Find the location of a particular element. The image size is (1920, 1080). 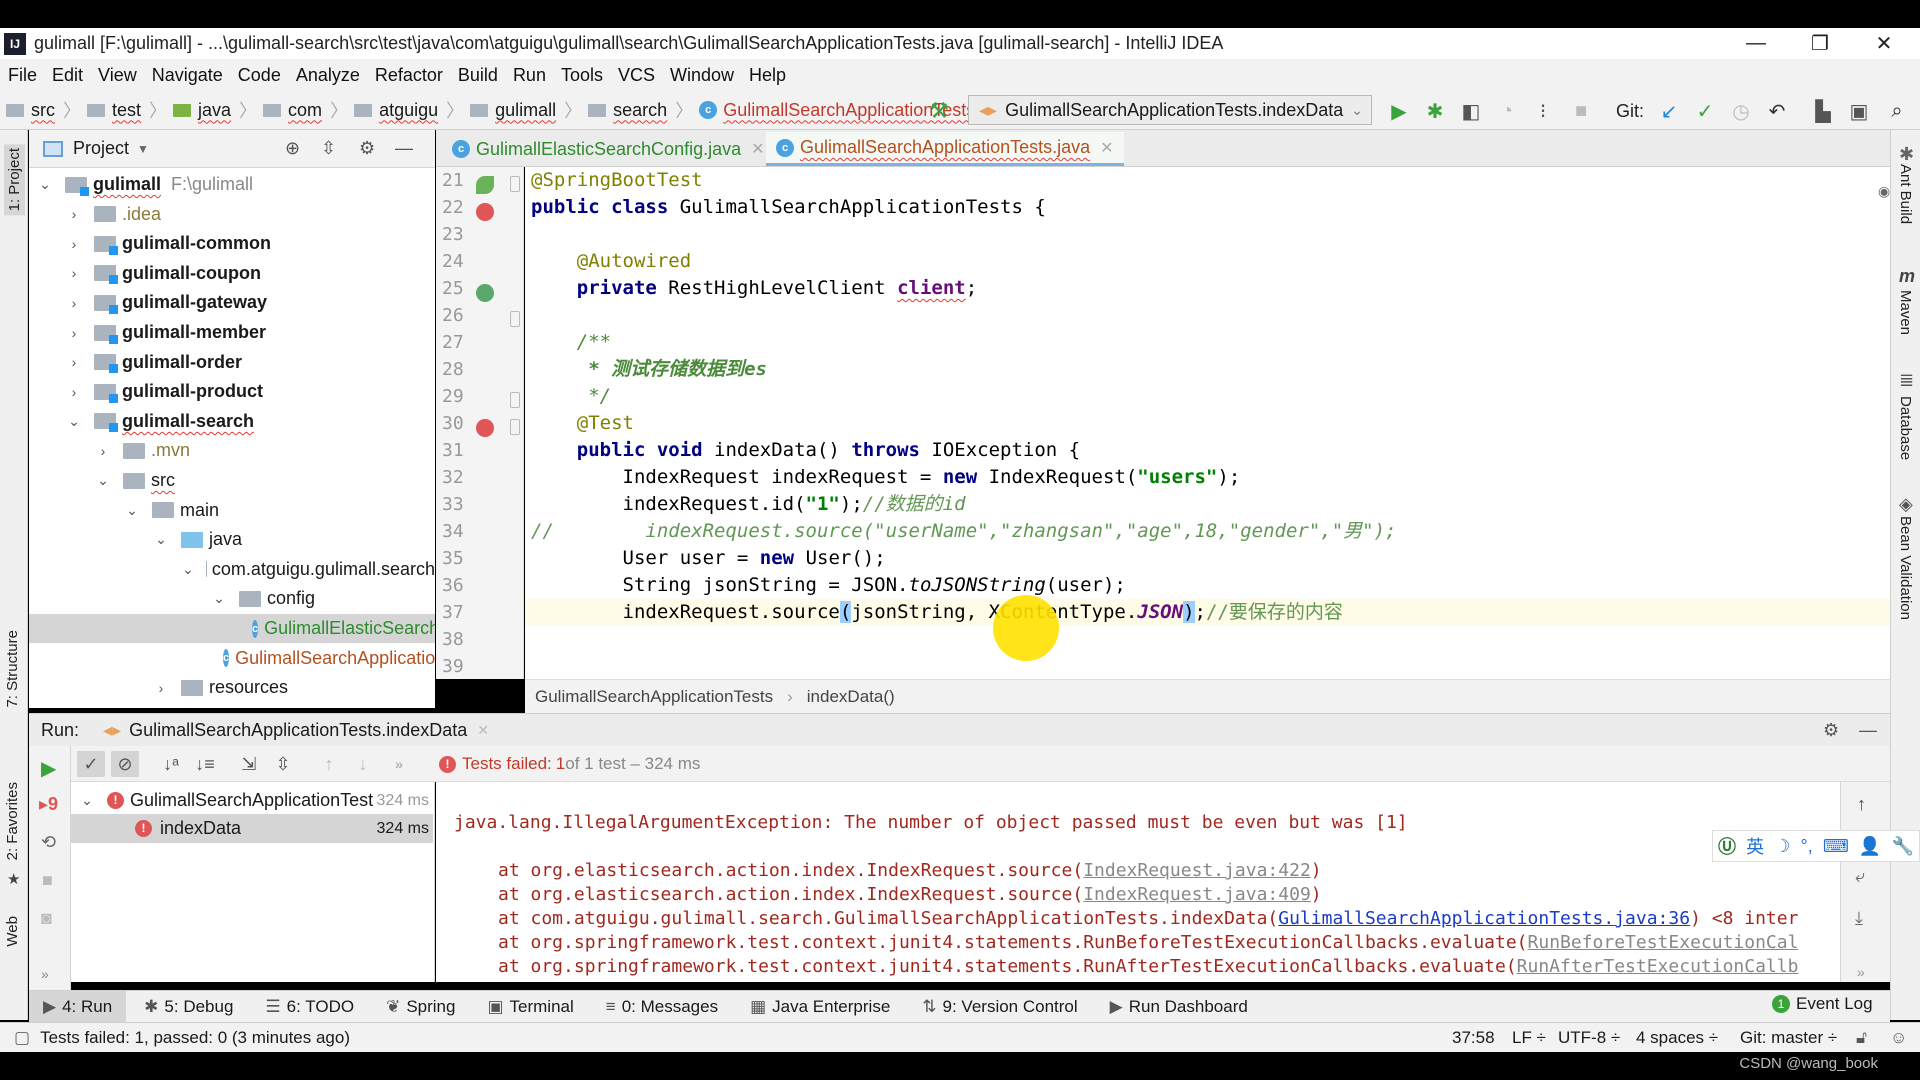

ime-language: 英 is located at coordinates (1755, 846).